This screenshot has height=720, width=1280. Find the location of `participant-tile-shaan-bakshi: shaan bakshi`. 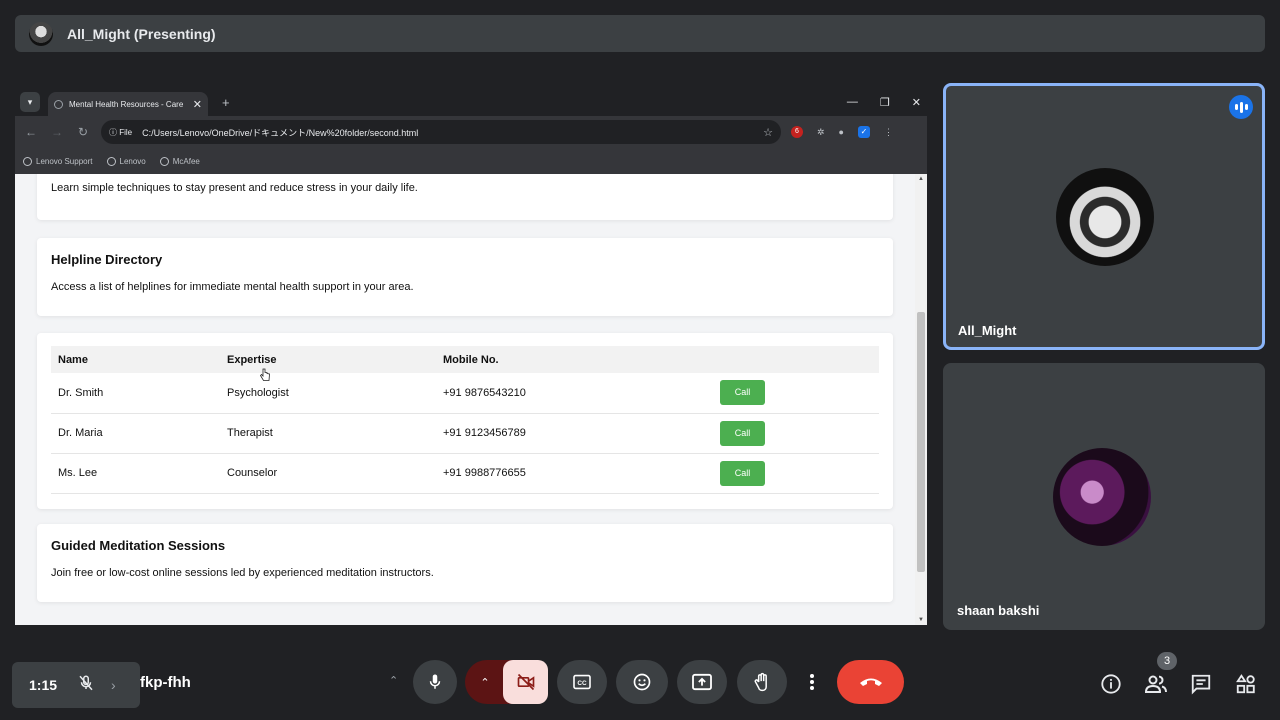

participant-tile-shaan-bakshi: shaan bakshi is located at coordinates (1104, 496).